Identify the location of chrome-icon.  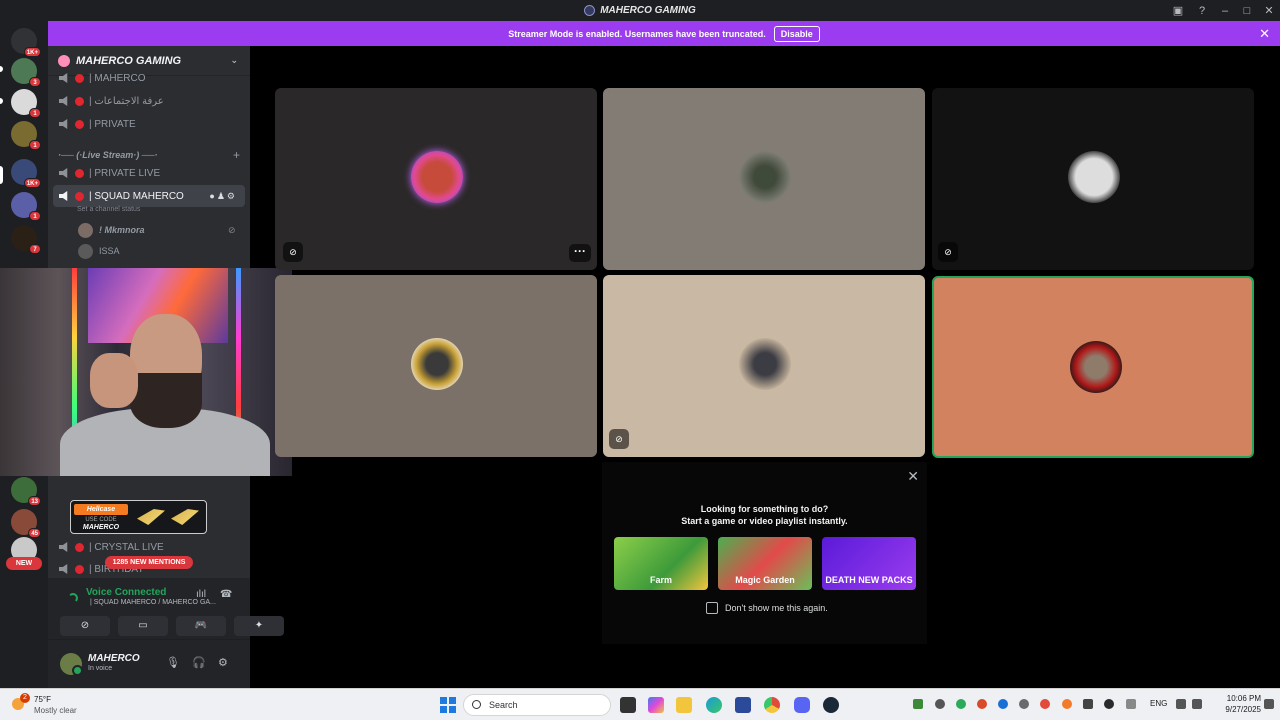
(772, 705).